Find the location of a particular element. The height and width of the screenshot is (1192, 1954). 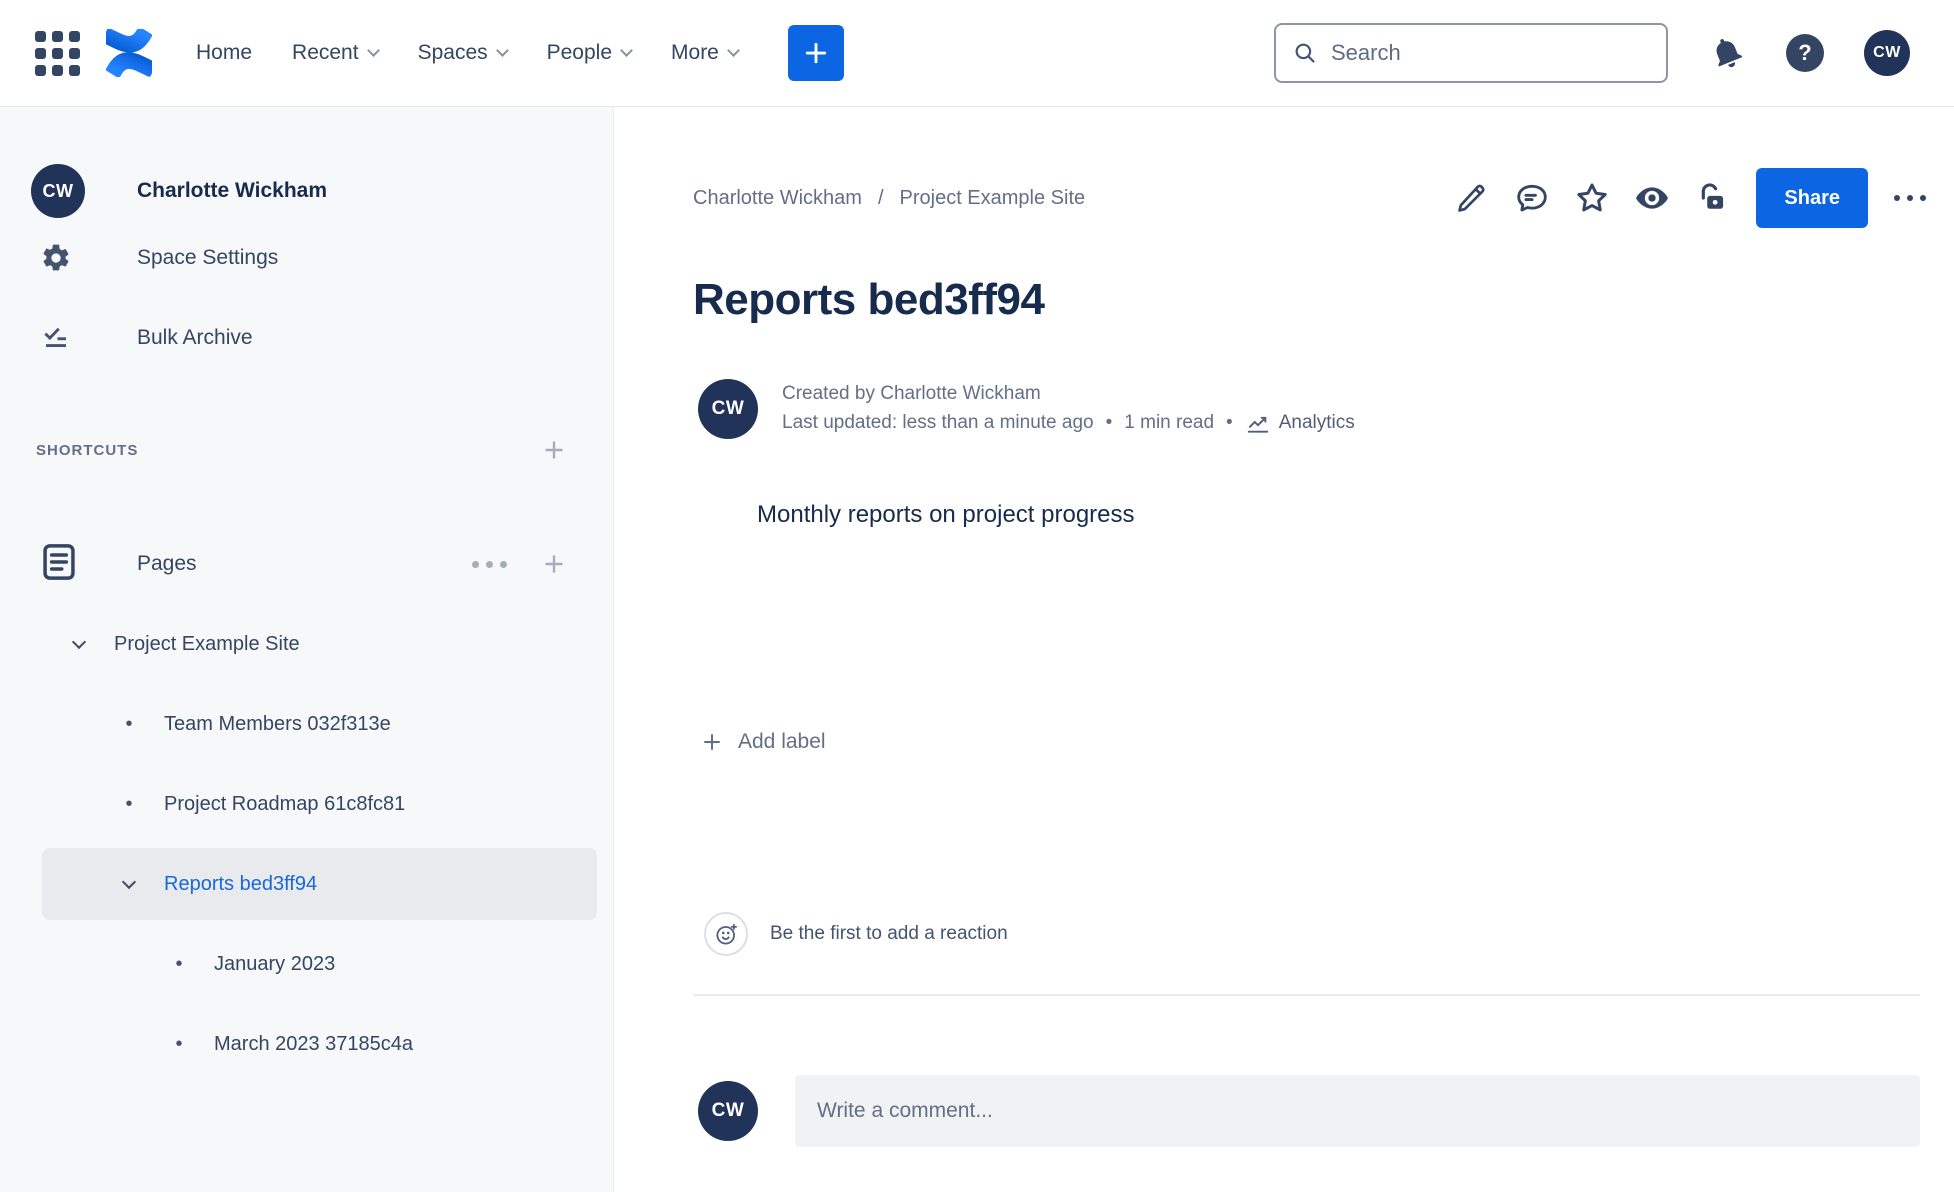

smiley-add-icon is located at coordinates (726, 934).